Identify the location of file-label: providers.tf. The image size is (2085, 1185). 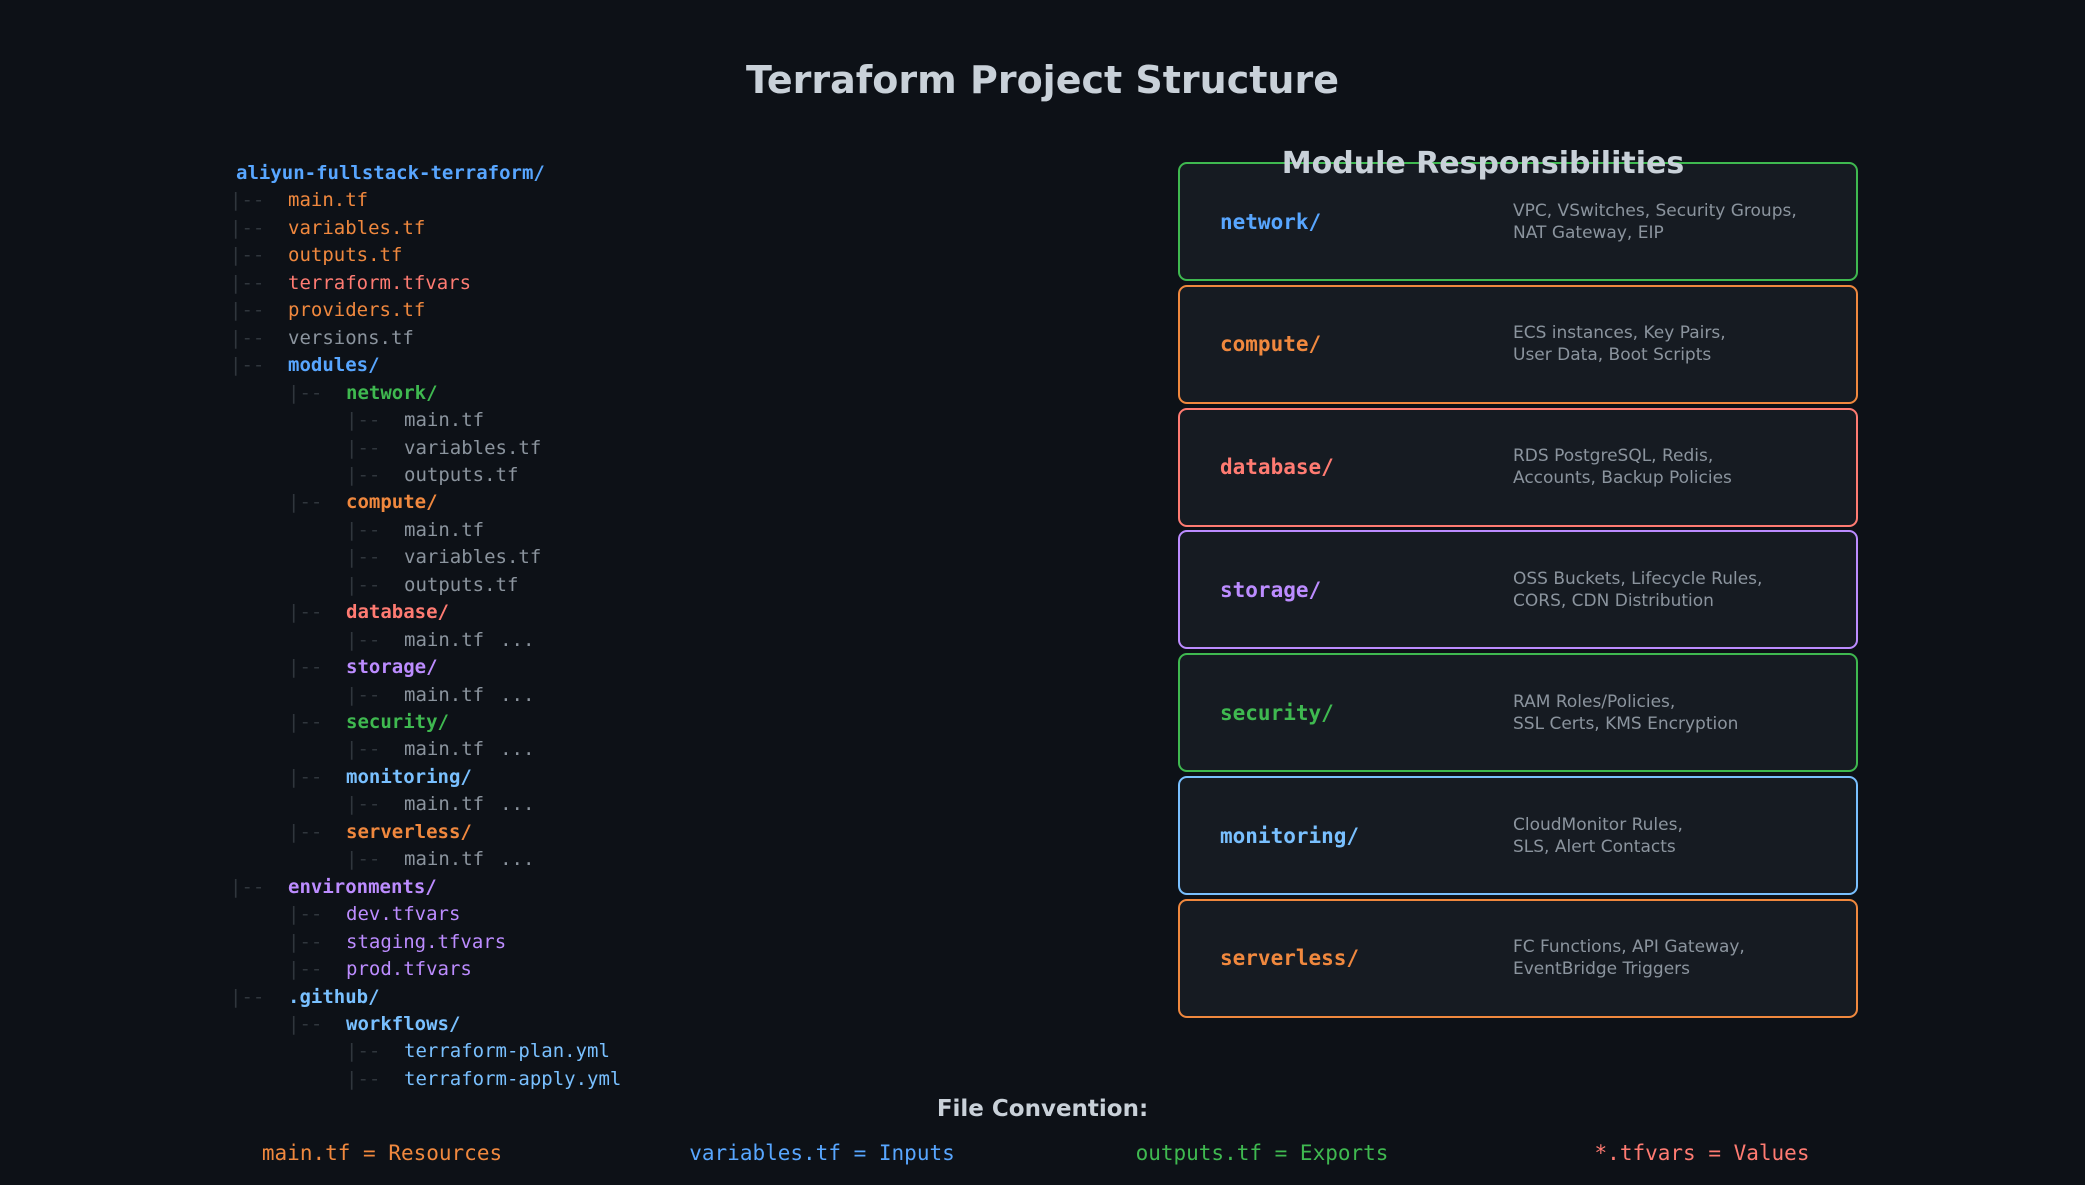
(357, 310).